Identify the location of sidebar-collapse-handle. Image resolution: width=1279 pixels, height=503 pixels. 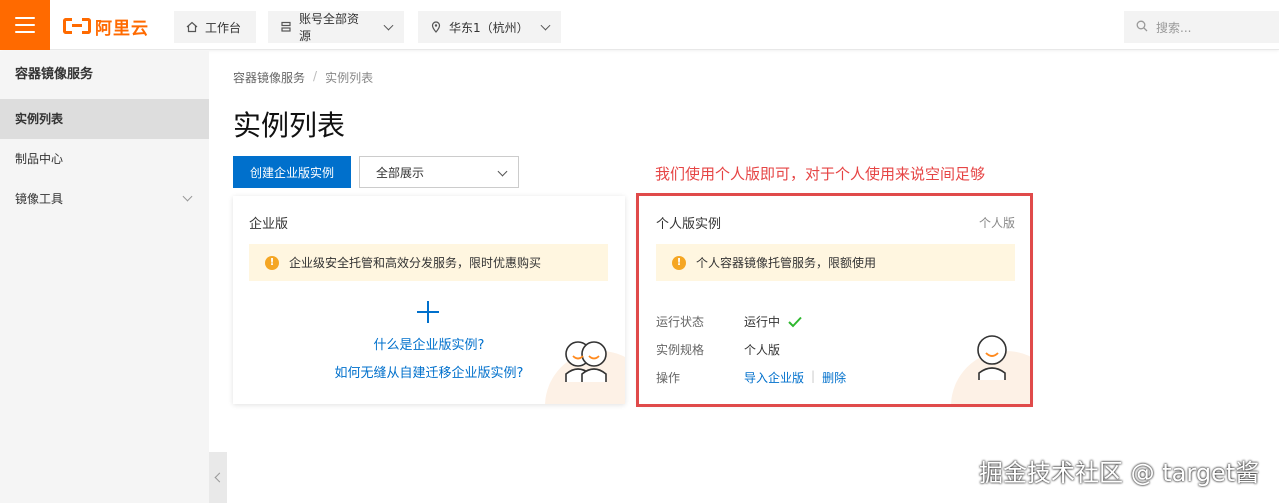
(218, 477).